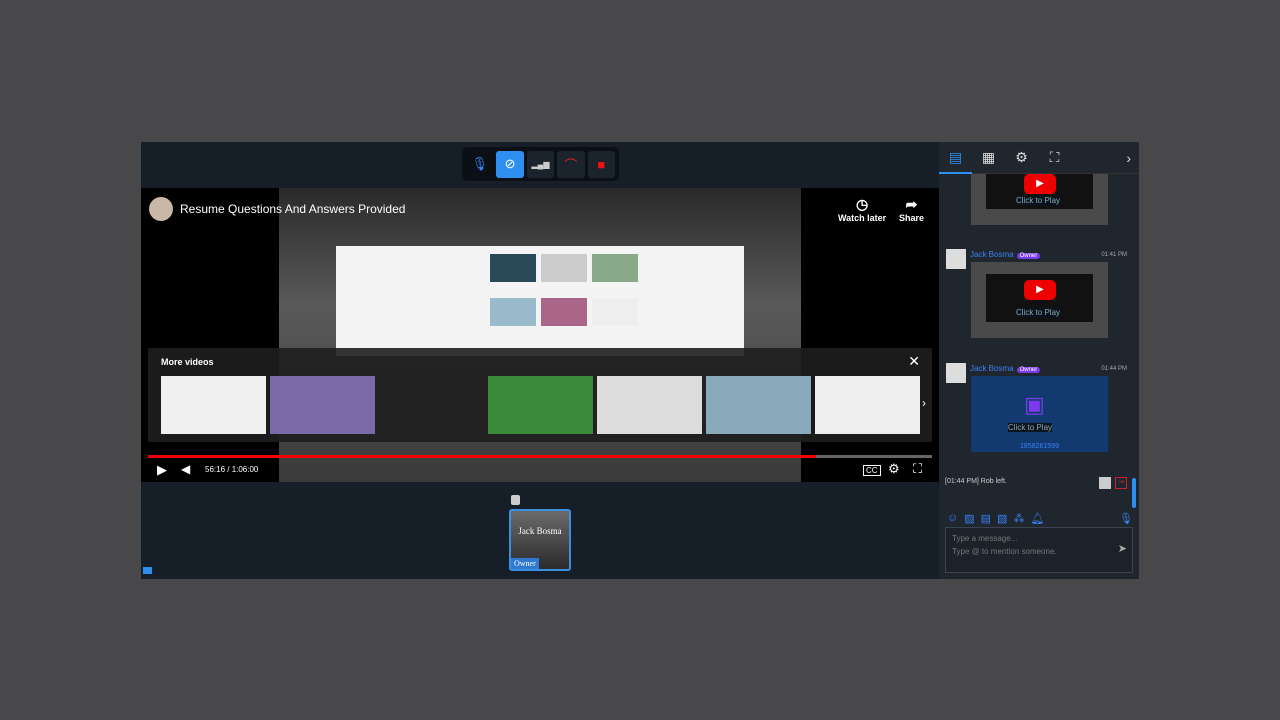 This screenshot has height=720, width=1280. I want to click on close-icon: ✕, so click(914, 361).